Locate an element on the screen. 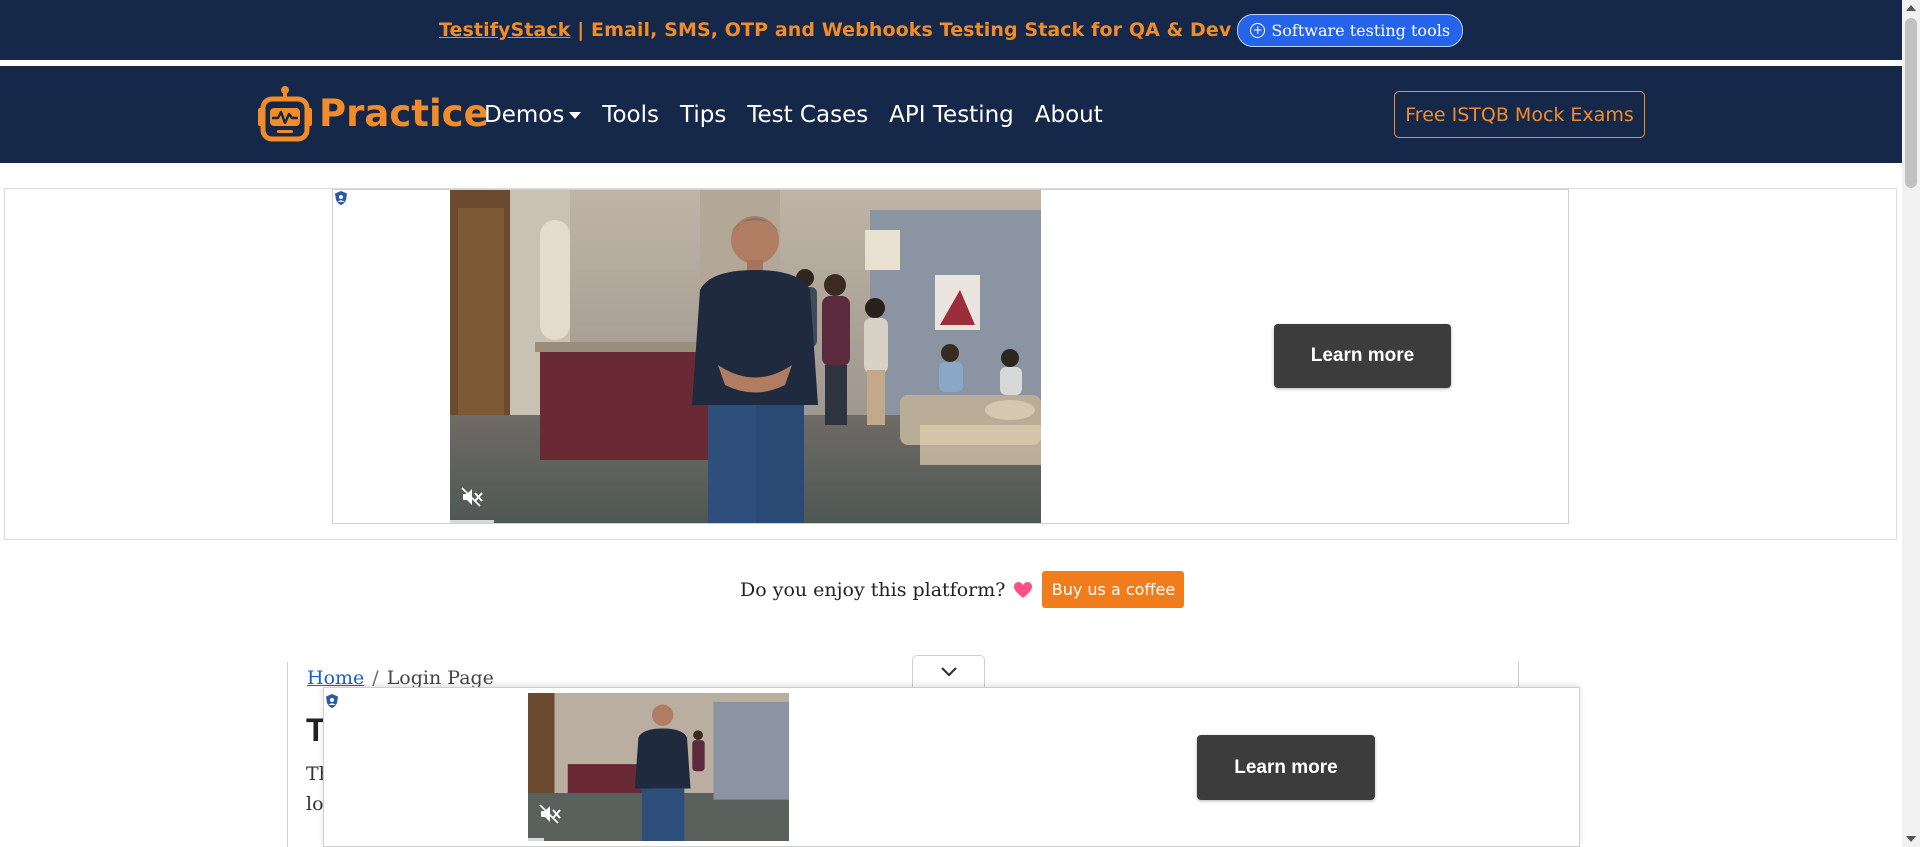 This screenshot has height=847, width=1920. sticky-ad-learn-more-button: Learn more is located at coordinates (1286, 767).